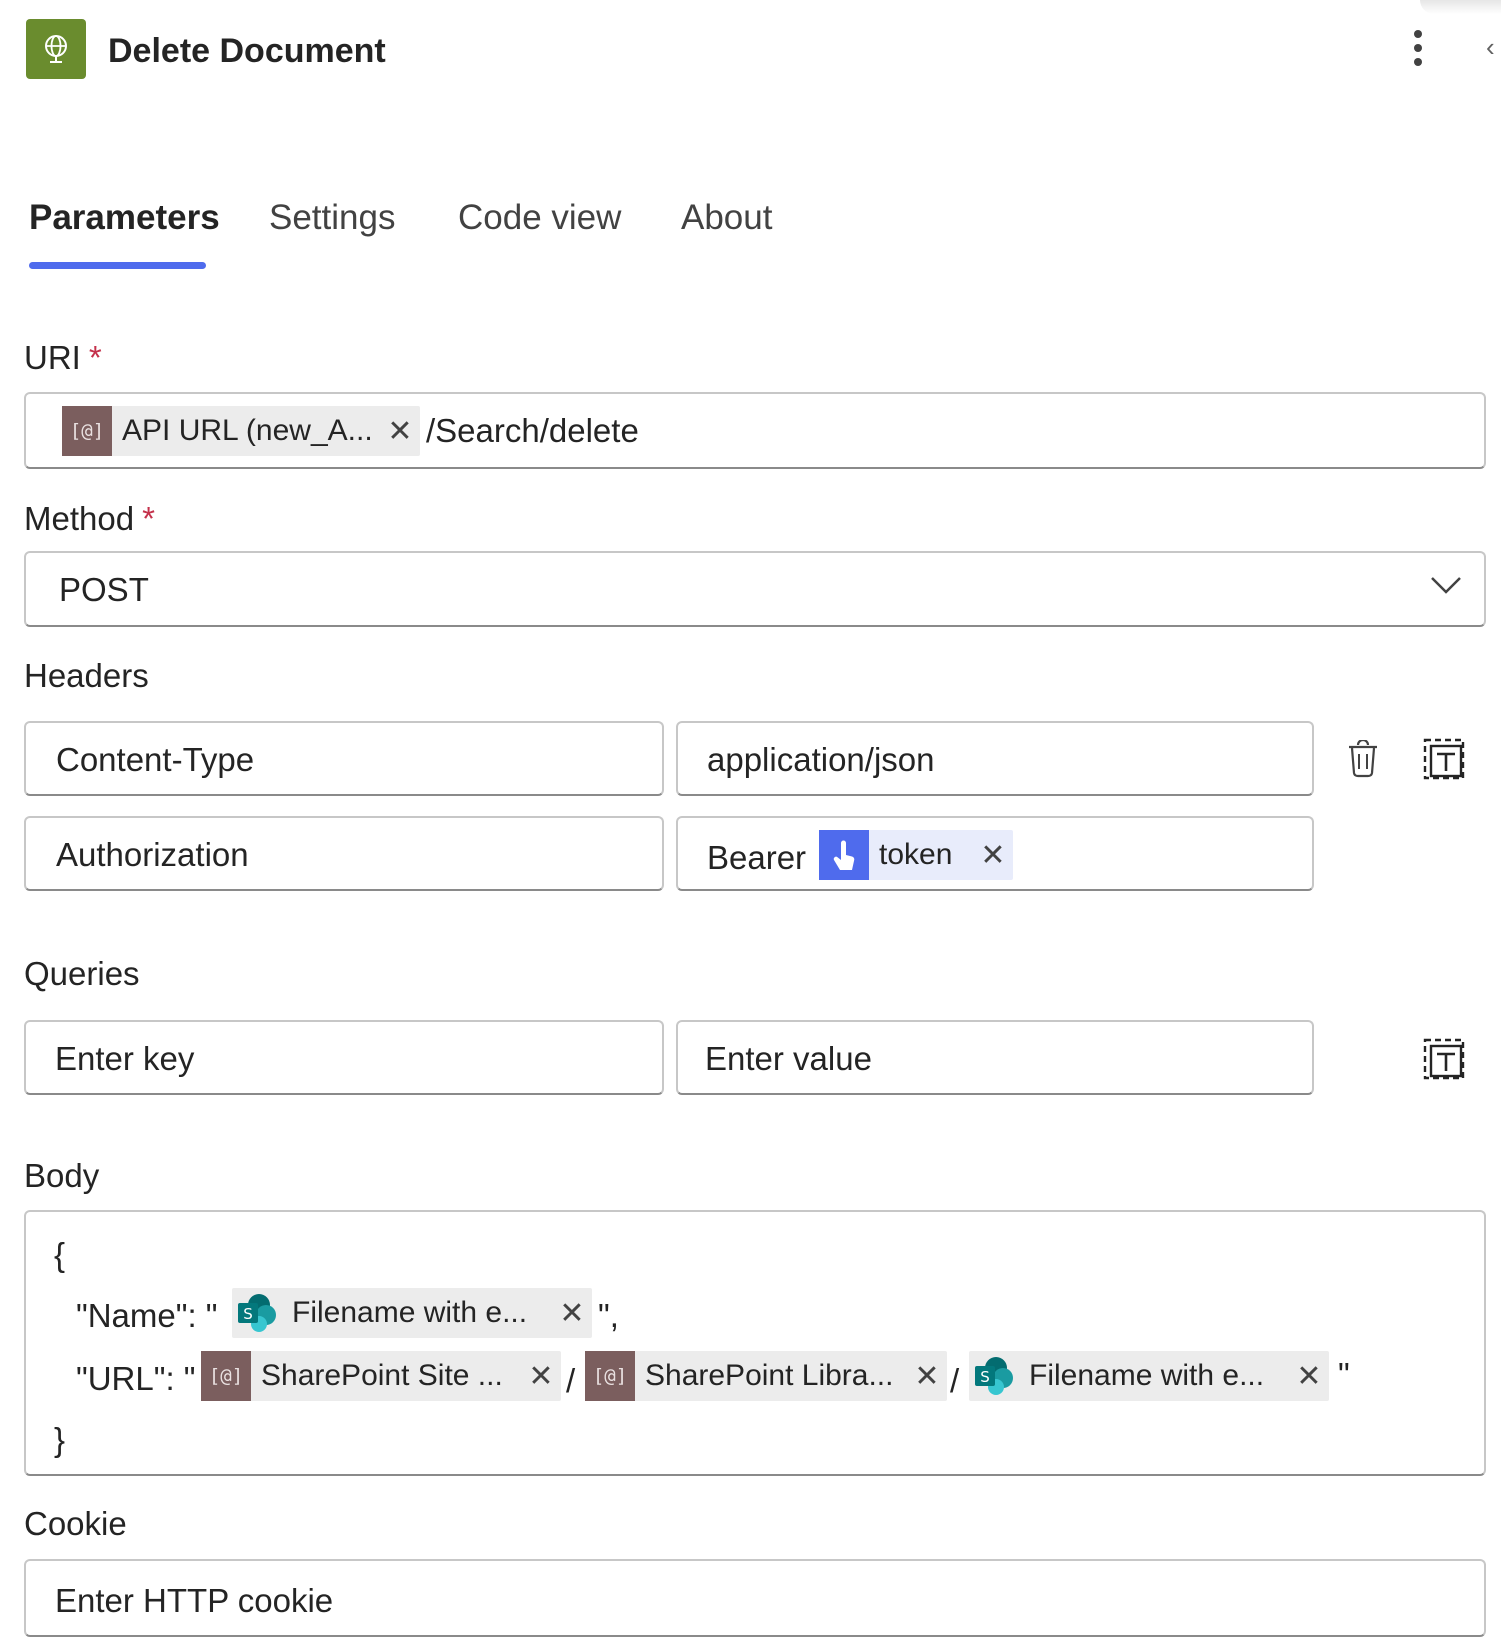  Describe the element at coordinates (194, 1600) in the screenshot. I see `cookie-placeholder: Enter HTTP cookie` at that location.